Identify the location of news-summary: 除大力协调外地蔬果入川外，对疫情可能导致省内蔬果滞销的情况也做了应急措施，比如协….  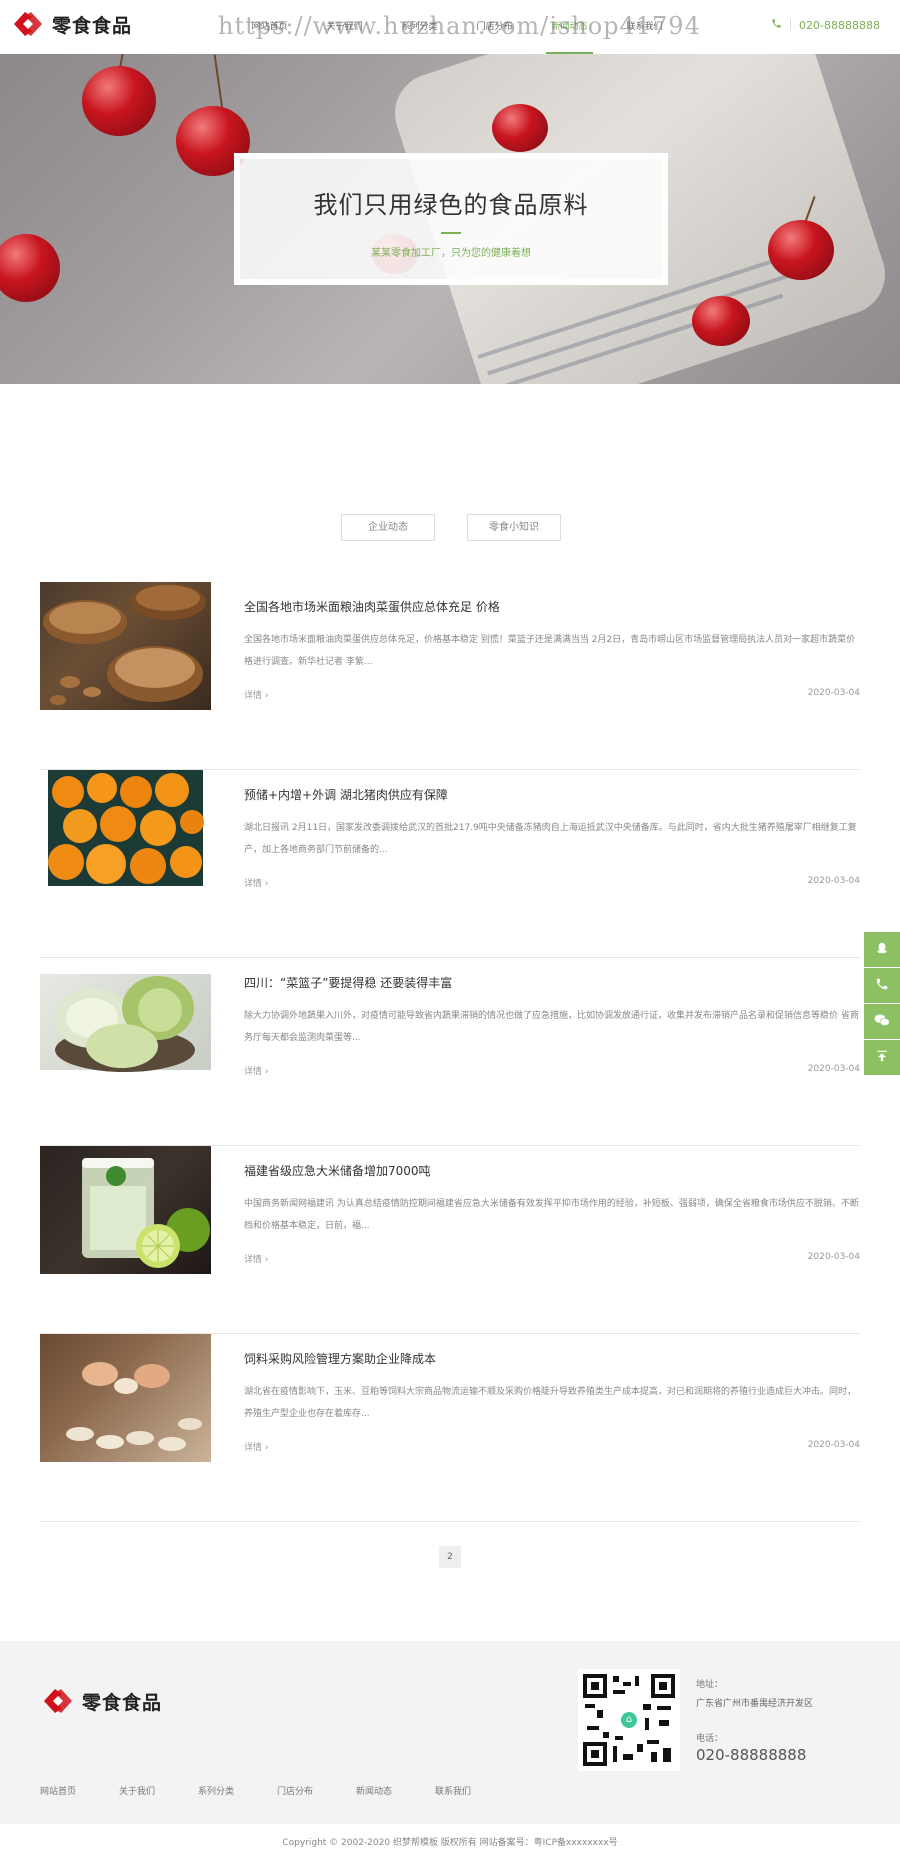
(551, 1027).